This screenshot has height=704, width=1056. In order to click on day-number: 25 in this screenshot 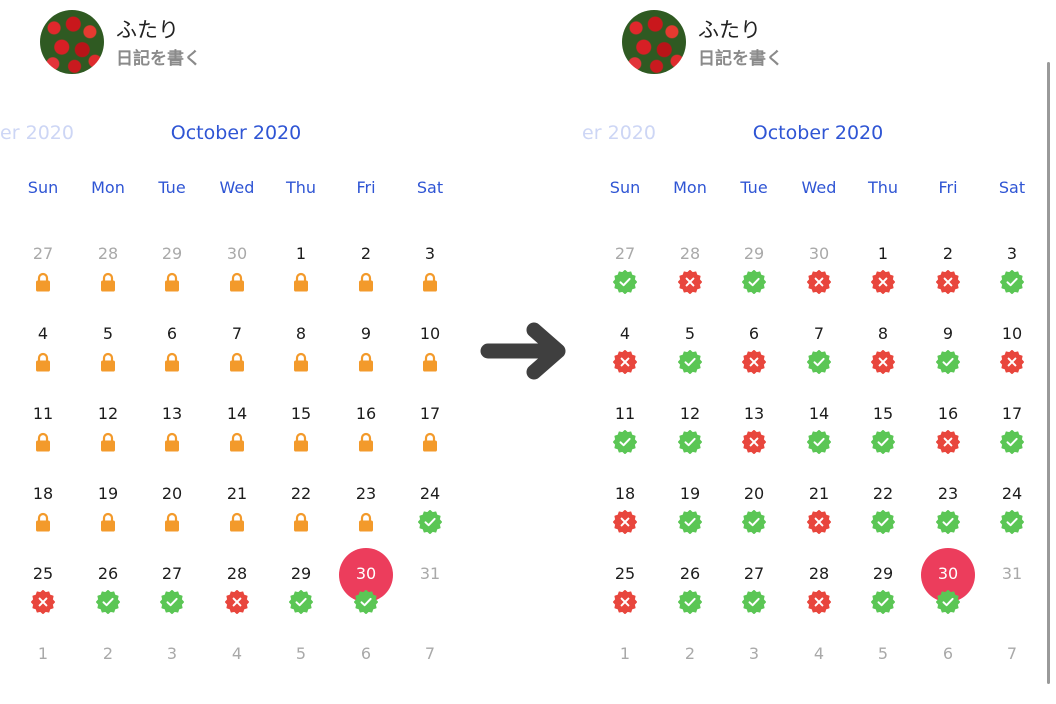, I will do `click(625, 573)`.